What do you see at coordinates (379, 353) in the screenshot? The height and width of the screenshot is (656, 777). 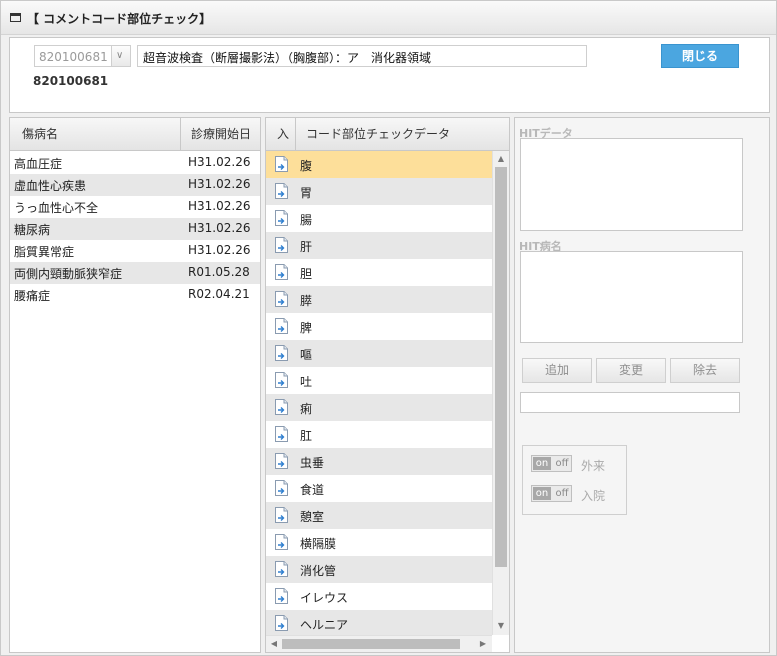 I see `code-row: 嘔` at bounding box center [379, 353].